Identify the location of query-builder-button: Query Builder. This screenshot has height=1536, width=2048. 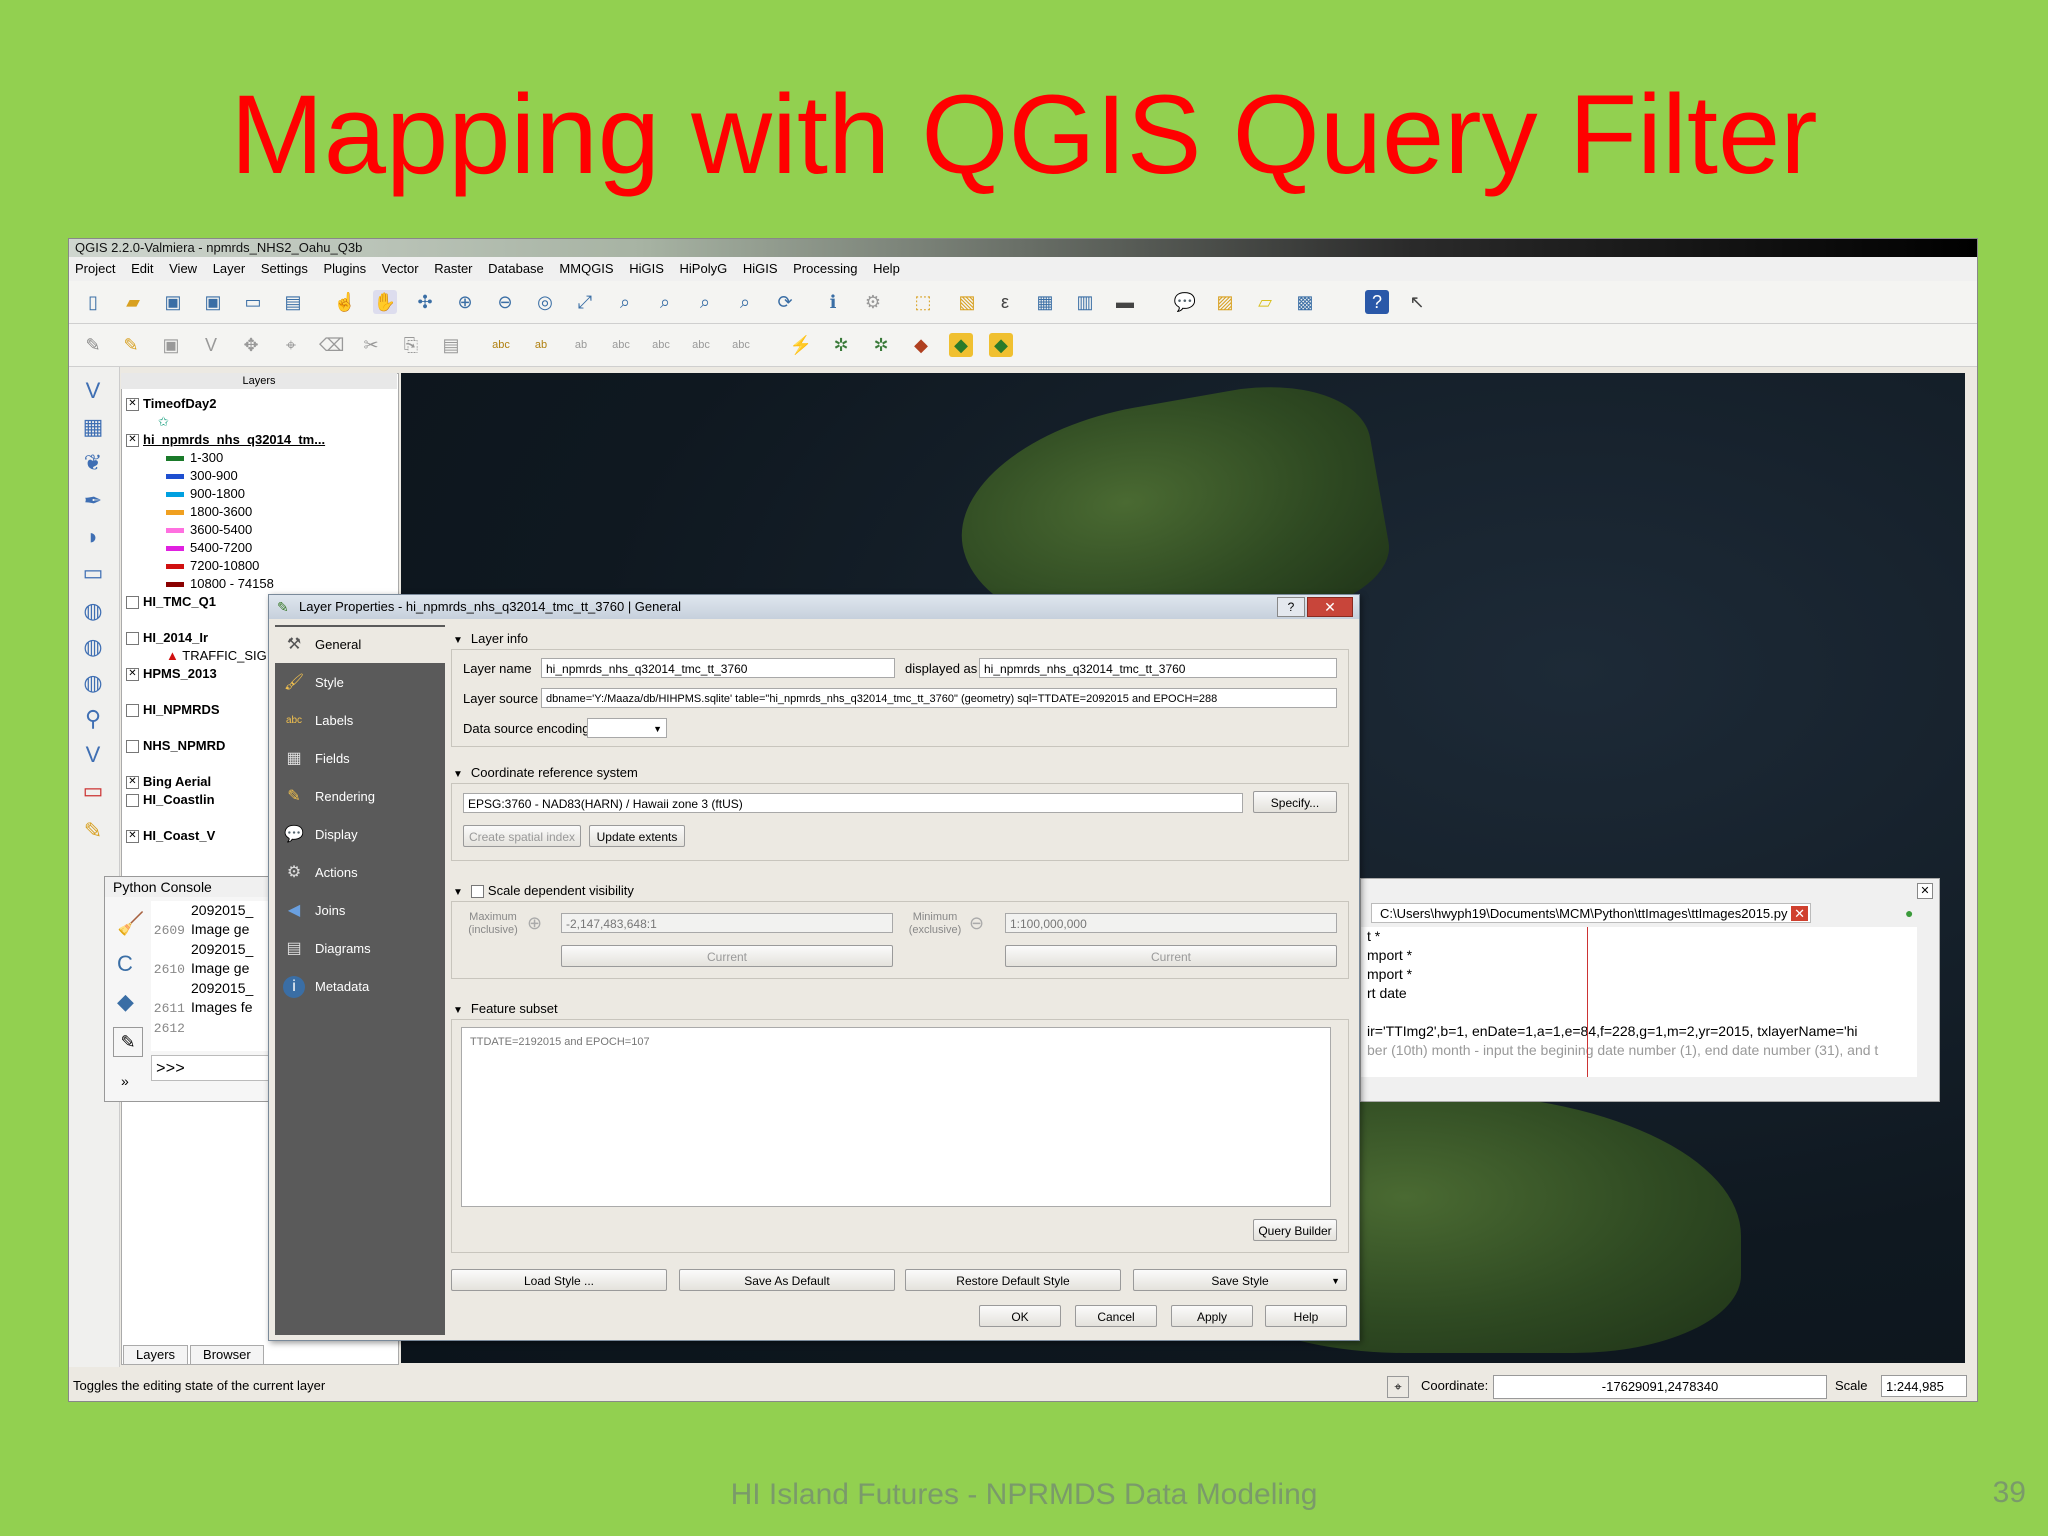
(1295, 1230).